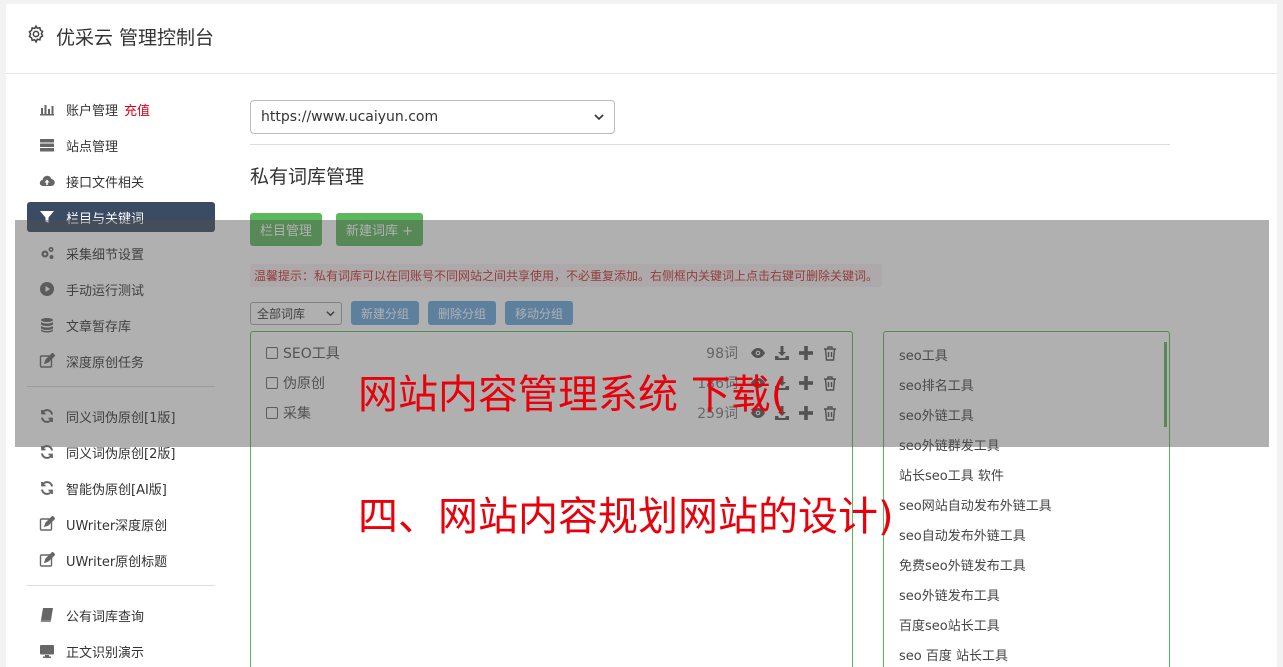 This screenshot has width=1283, height=667. What do you see at coordinates (105, 617) in the screenshot?
I see `sidebar-item-label: 公有词库查询` at bounding box center [105, 617].